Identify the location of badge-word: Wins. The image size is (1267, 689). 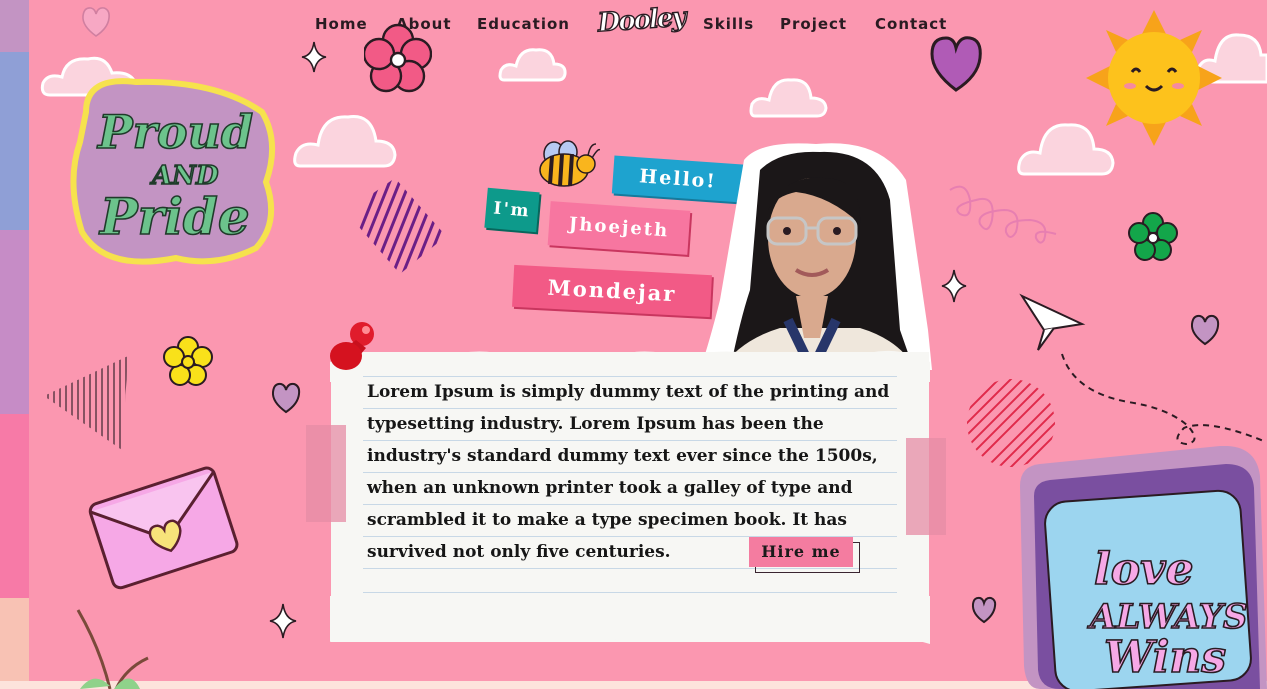
(1165, 657).